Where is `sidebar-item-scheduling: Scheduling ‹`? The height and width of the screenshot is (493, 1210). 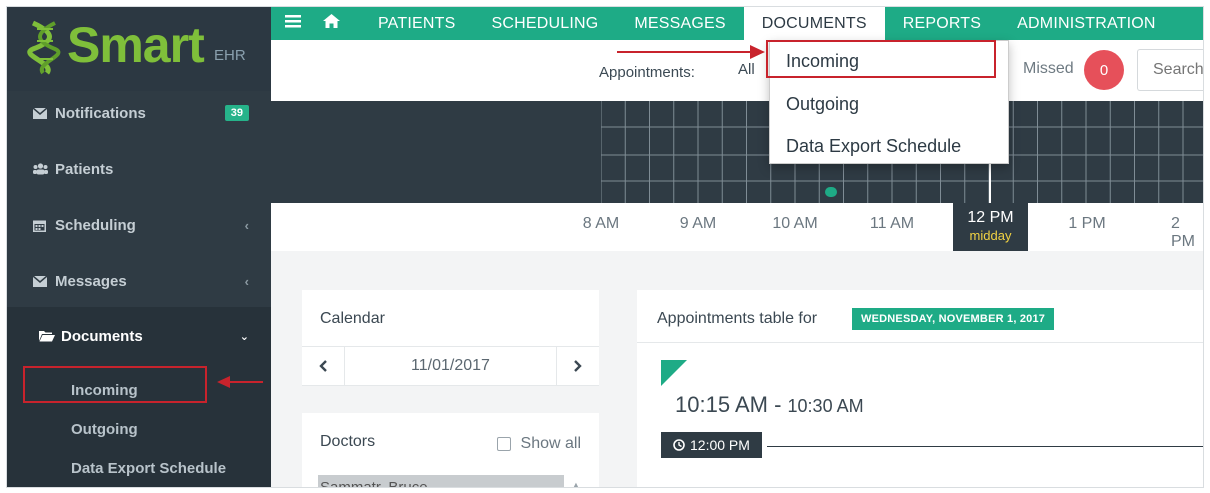
sidebar-item-scheduling: Scheduling ‹ is located at coordinates (139, 225).